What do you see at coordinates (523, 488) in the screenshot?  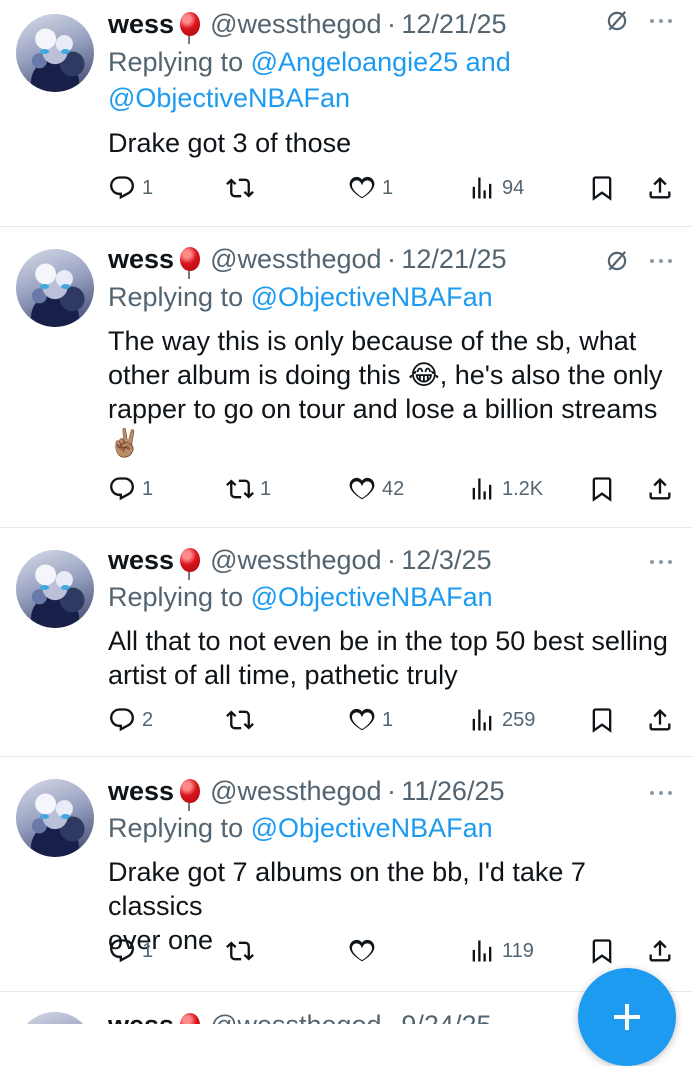 I see `view-count: 1.2K` at bounding box center [523, 488].